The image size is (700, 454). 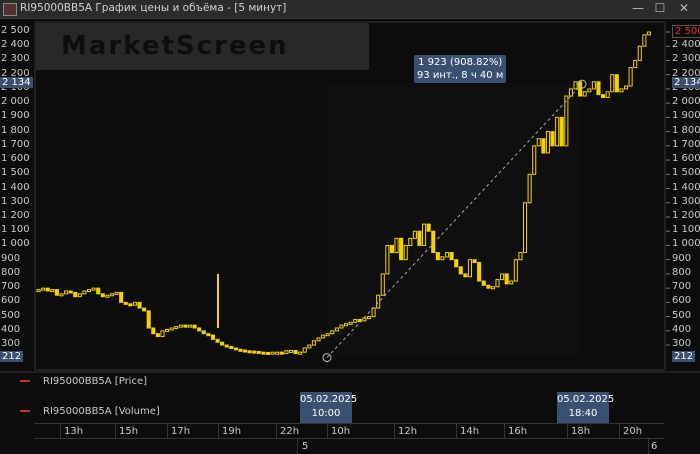 I want to click on crosshair-date-start: 05.02.2025 10:00, so click(x=328, y=407).